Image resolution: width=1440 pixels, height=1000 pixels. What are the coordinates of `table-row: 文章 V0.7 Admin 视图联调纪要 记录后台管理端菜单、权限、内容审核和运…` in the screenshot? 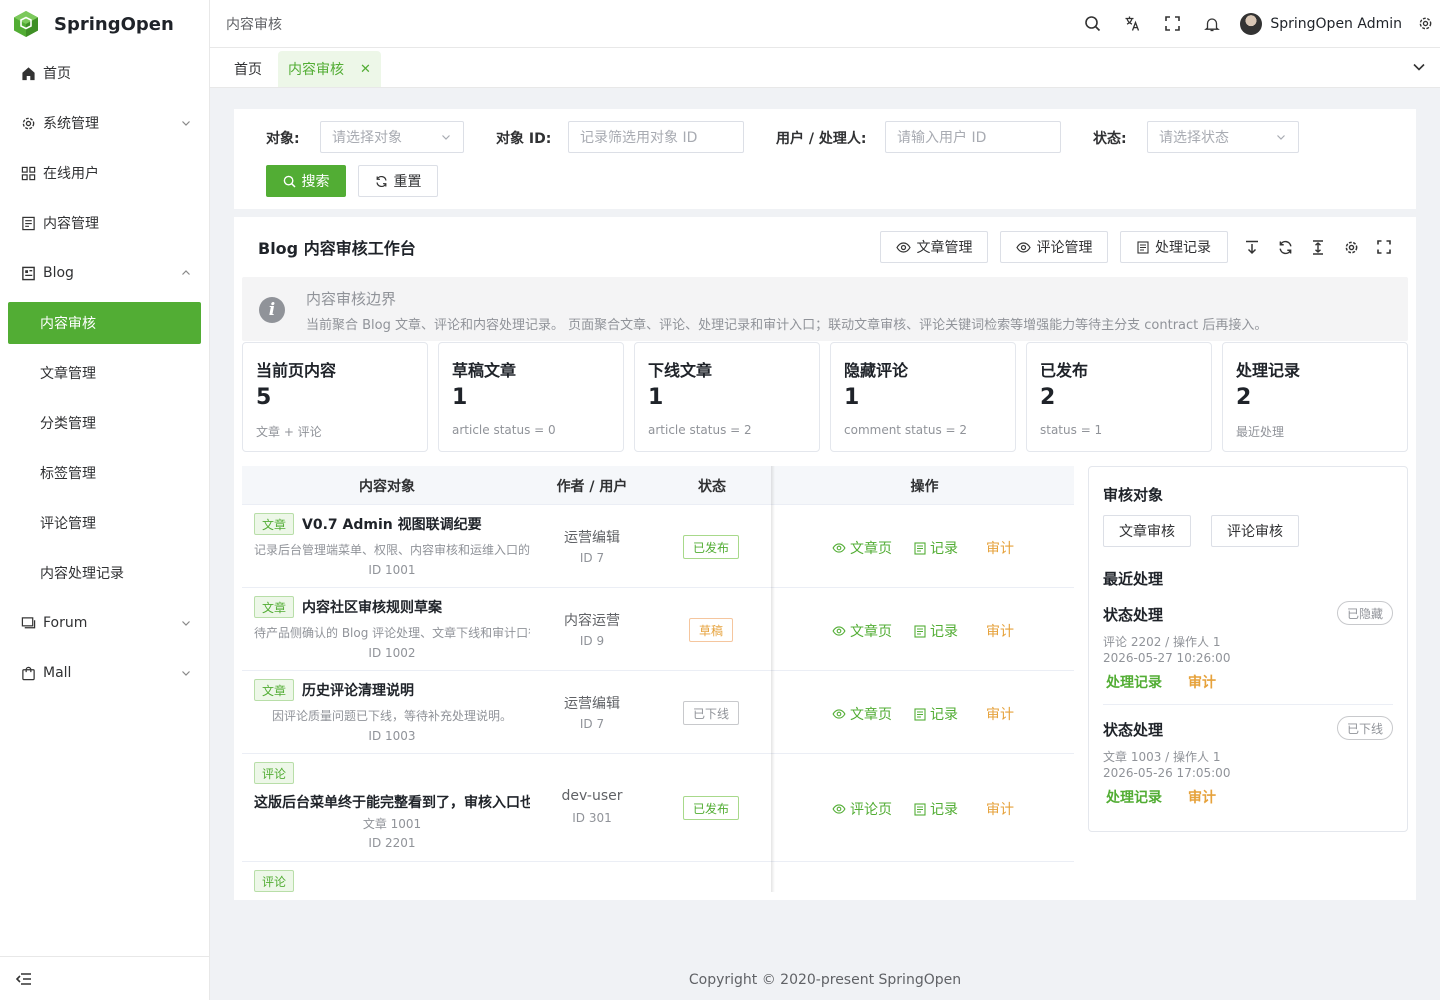 It's located at (658, 546).